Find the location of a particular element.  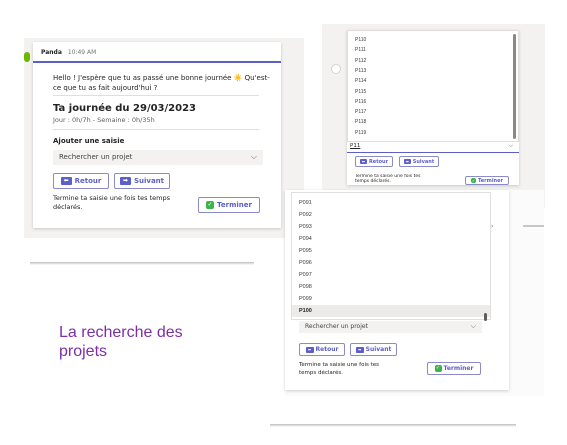

dropdown-option: P114 is located at coordinates (433, 81).